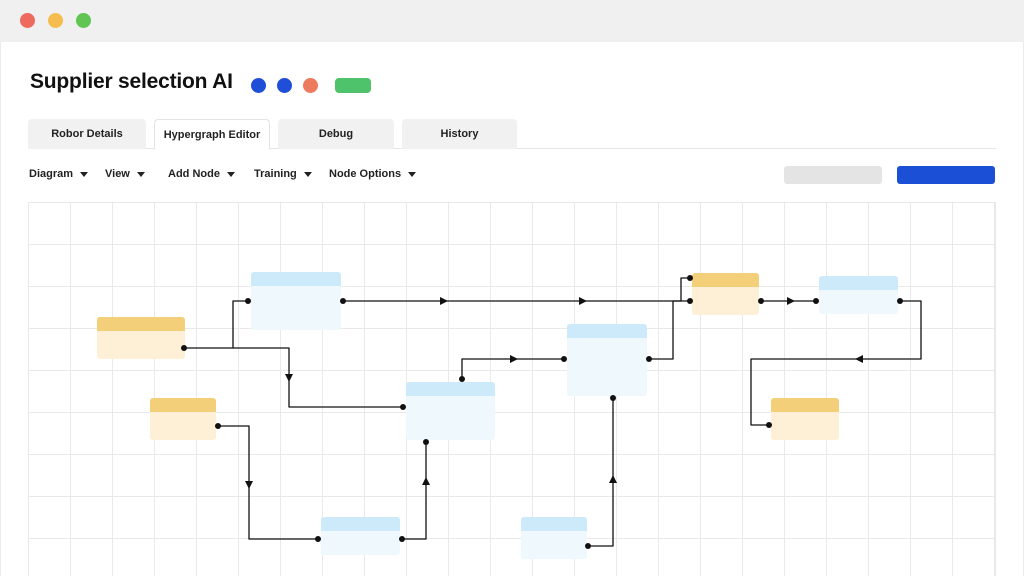 The image size is (1024, 576). Describe the element at coordinates (51, 174) in the screenshot. I see `menu-diagram-label: Diagram` at that location.